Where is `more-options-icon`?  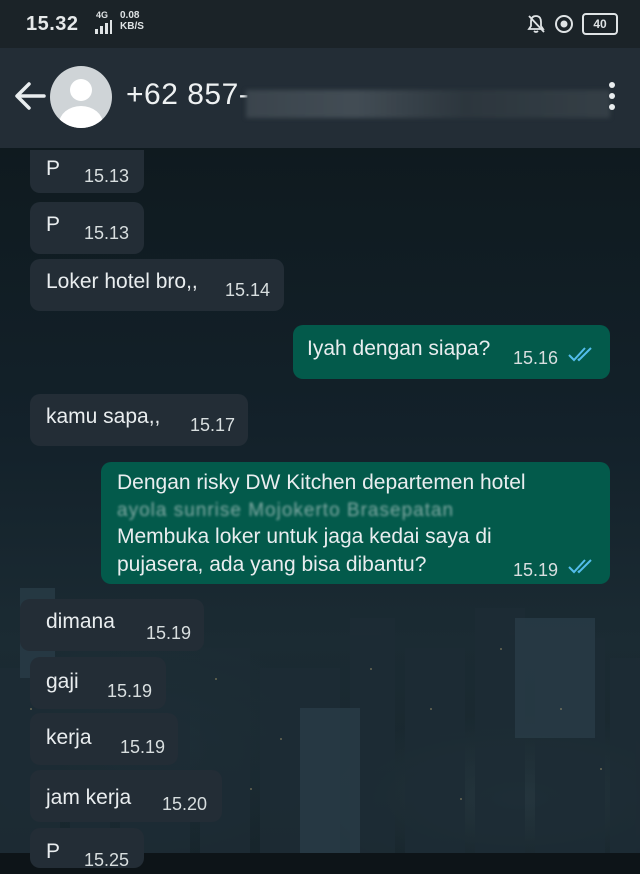
more-options-icon is located at coordinates (612, 98).